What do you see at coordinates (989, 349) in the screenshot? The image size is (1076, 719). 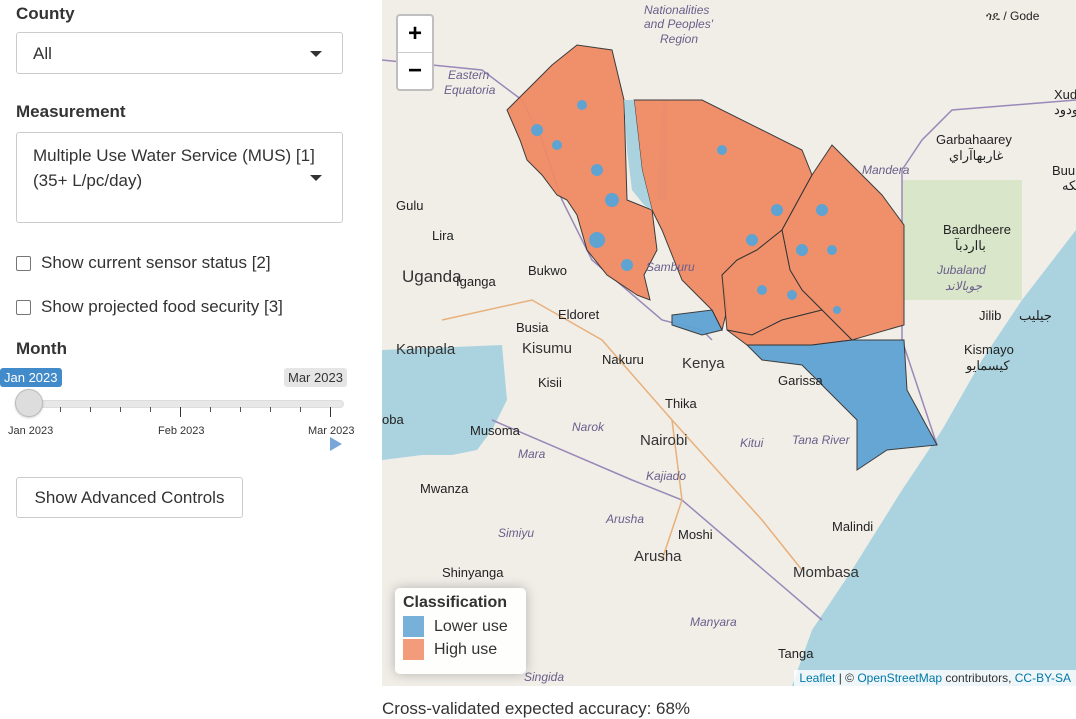 I see `place-label: Kismayo` at bounding box center [989, 349].